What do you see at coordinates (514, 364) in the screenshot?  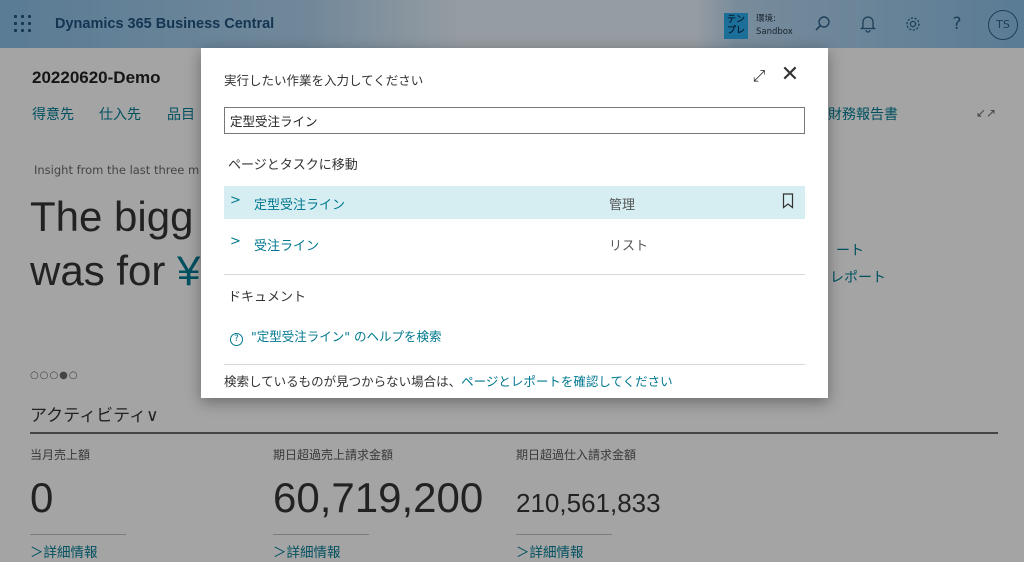 I see `footer-divider` at bounding box center [514, 364].